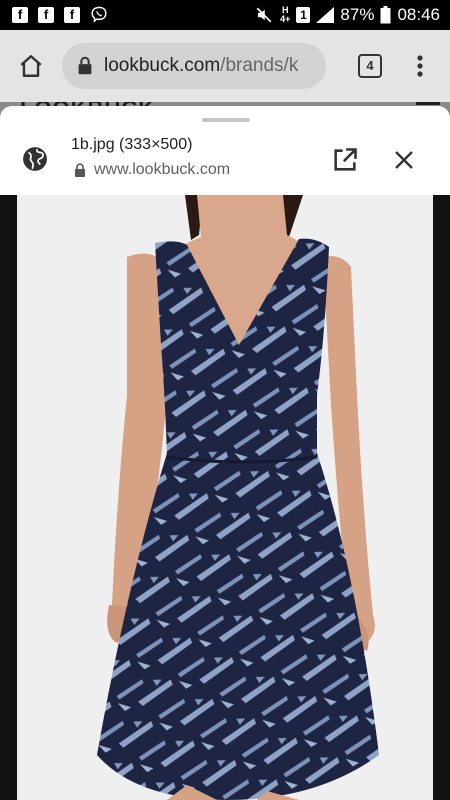  I want to click on menu-button, so click(420, 66).